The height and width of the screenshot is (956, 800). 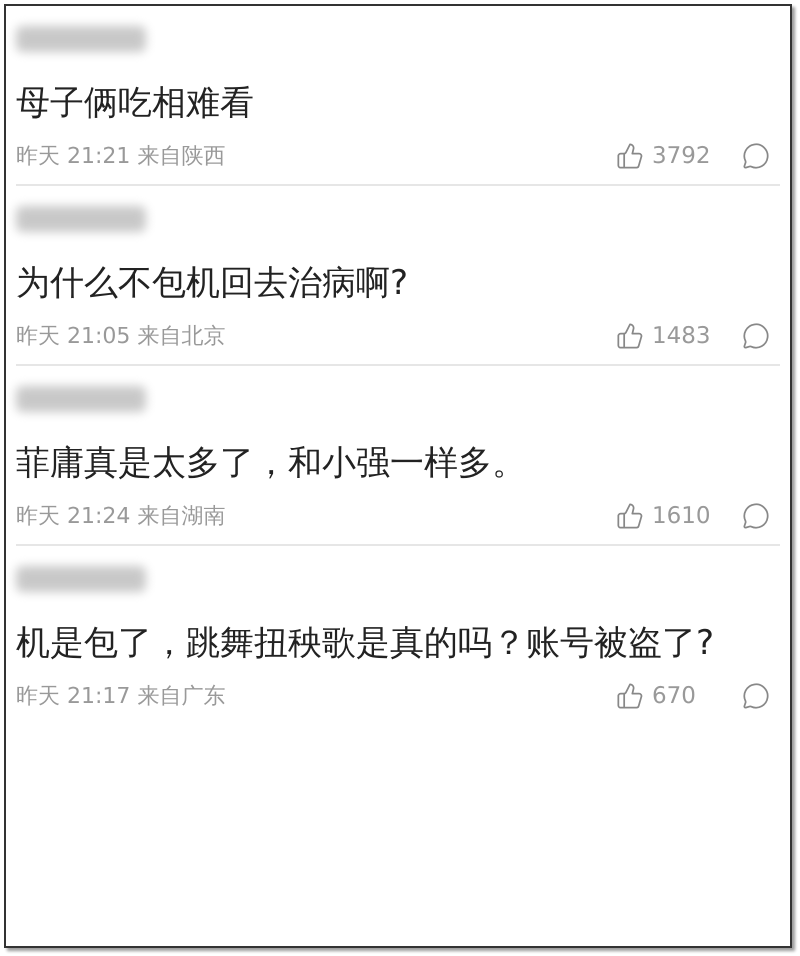 What do you see at coordinates (682, 336) in the screenshot?
I see `like-count: 1483` at bounding box center [682, 336].